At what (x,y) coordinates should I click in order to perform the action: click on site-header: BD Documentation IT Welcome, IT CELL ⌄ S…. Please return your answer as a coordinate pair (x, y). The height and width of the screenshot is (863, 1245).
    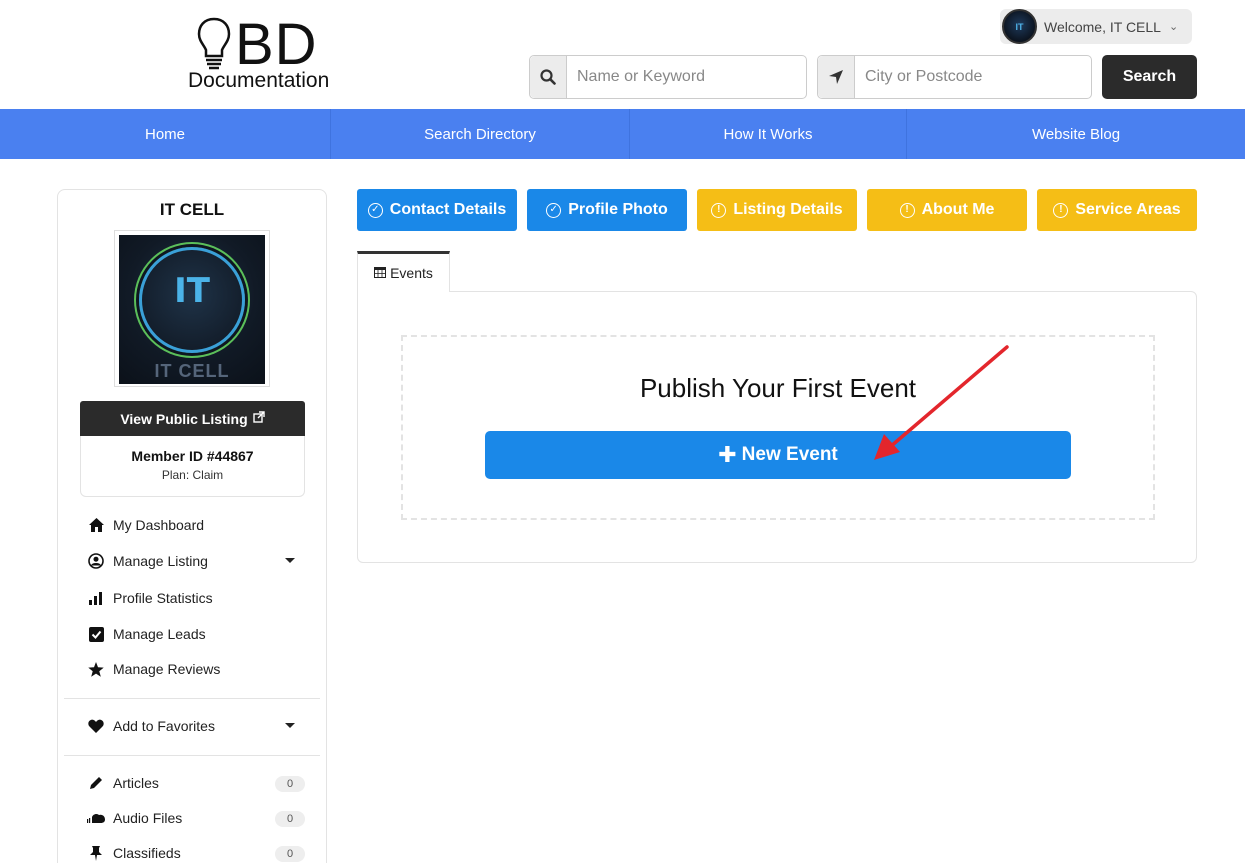
    Looking at the image, I should click on (622, 54).